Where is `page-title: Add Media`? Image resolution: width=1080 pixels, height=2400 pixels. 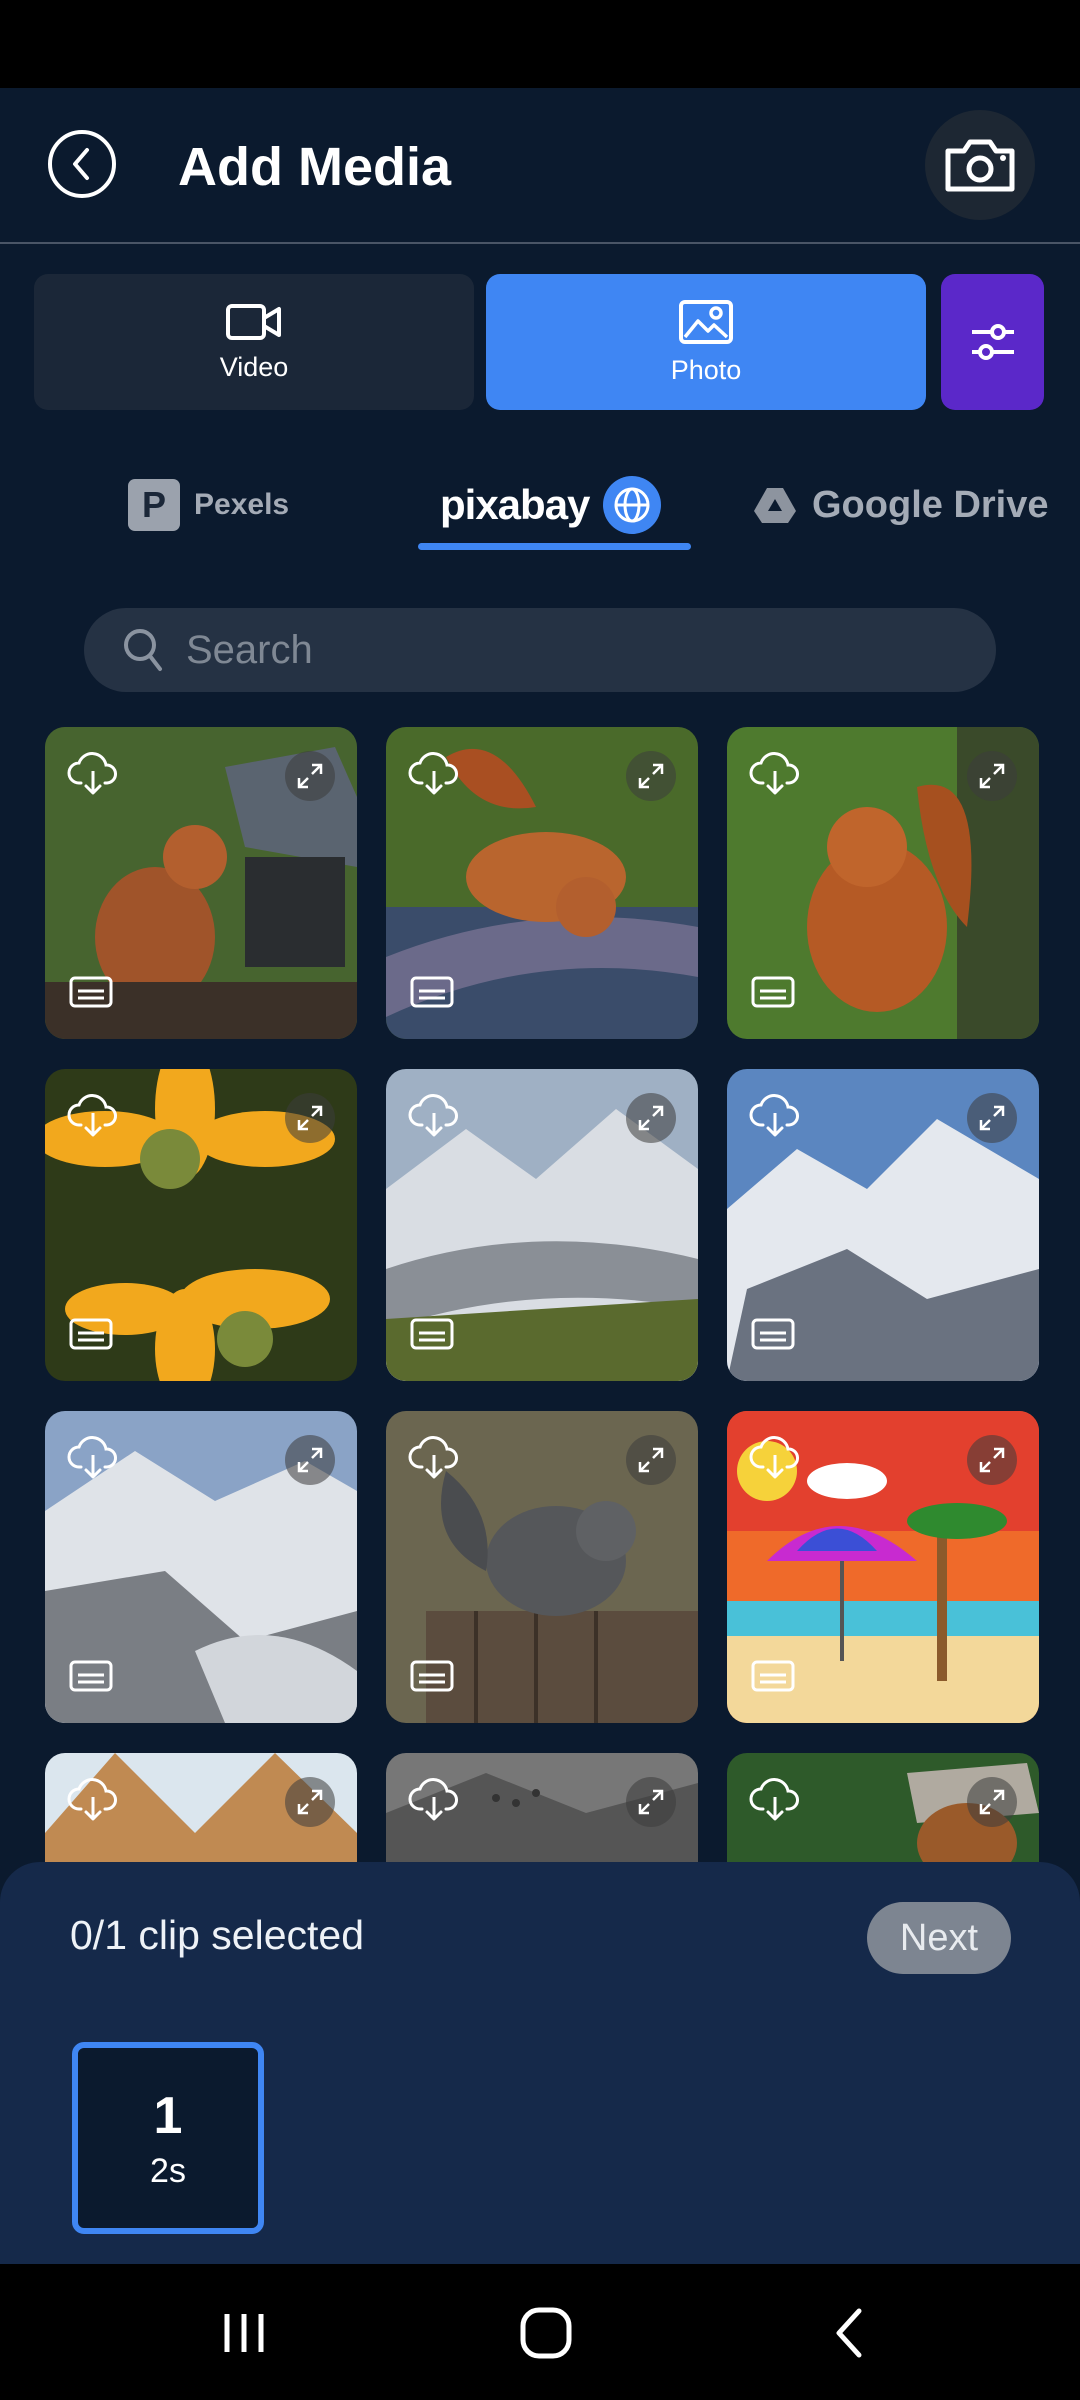
page-title: Add Media is located at coordinates (315, 167).